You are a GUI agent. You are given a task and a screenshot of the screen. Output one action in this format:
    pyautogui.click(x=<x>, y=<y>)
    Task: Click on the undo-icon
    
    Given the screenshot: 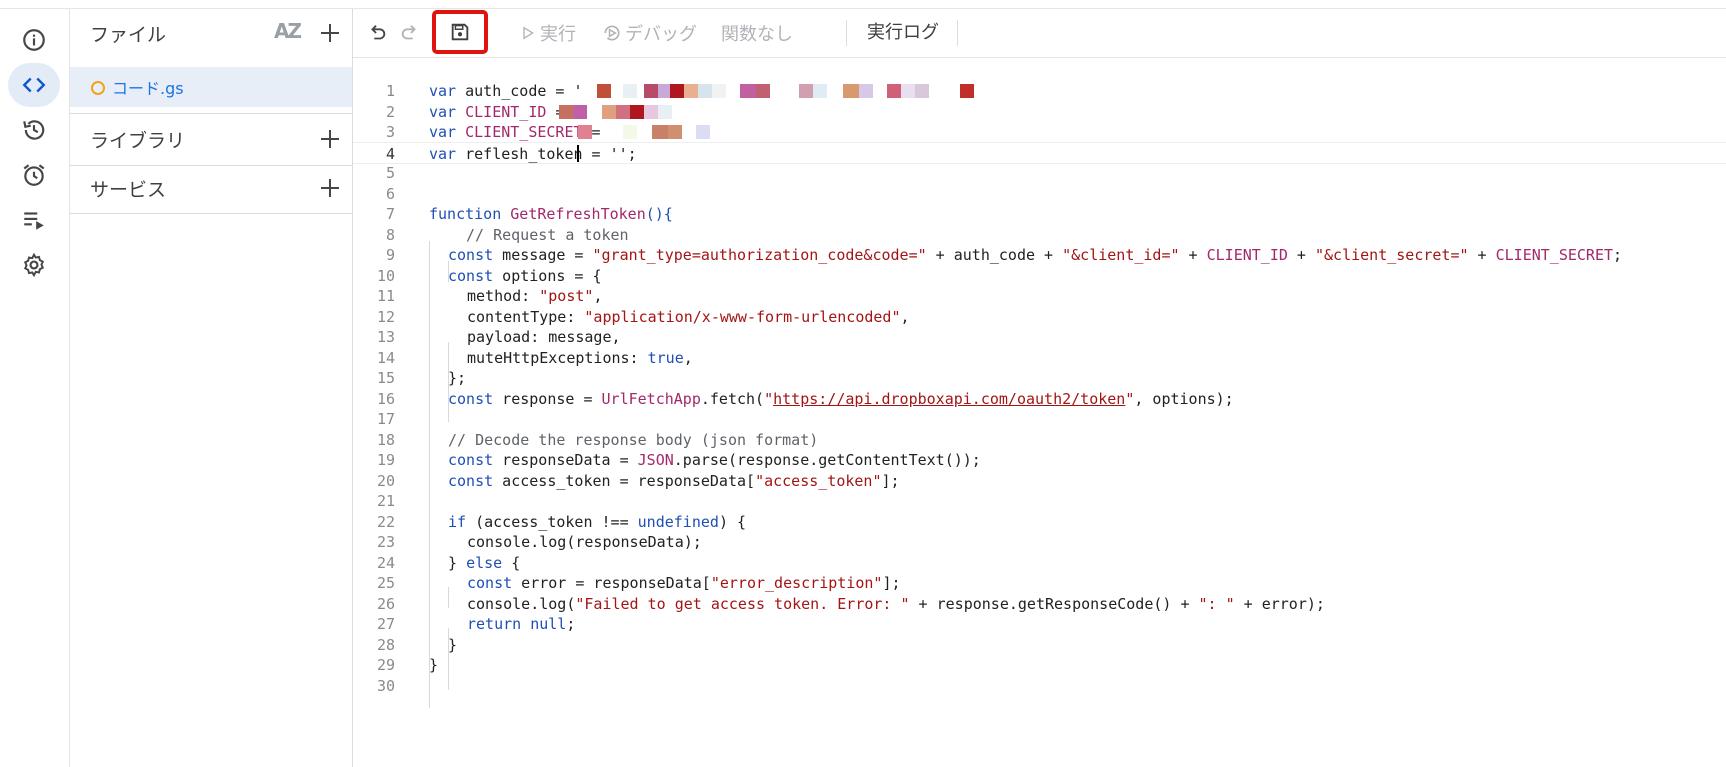 What is the action you would take?
    pyautogui.click(x=378, y=32)
    